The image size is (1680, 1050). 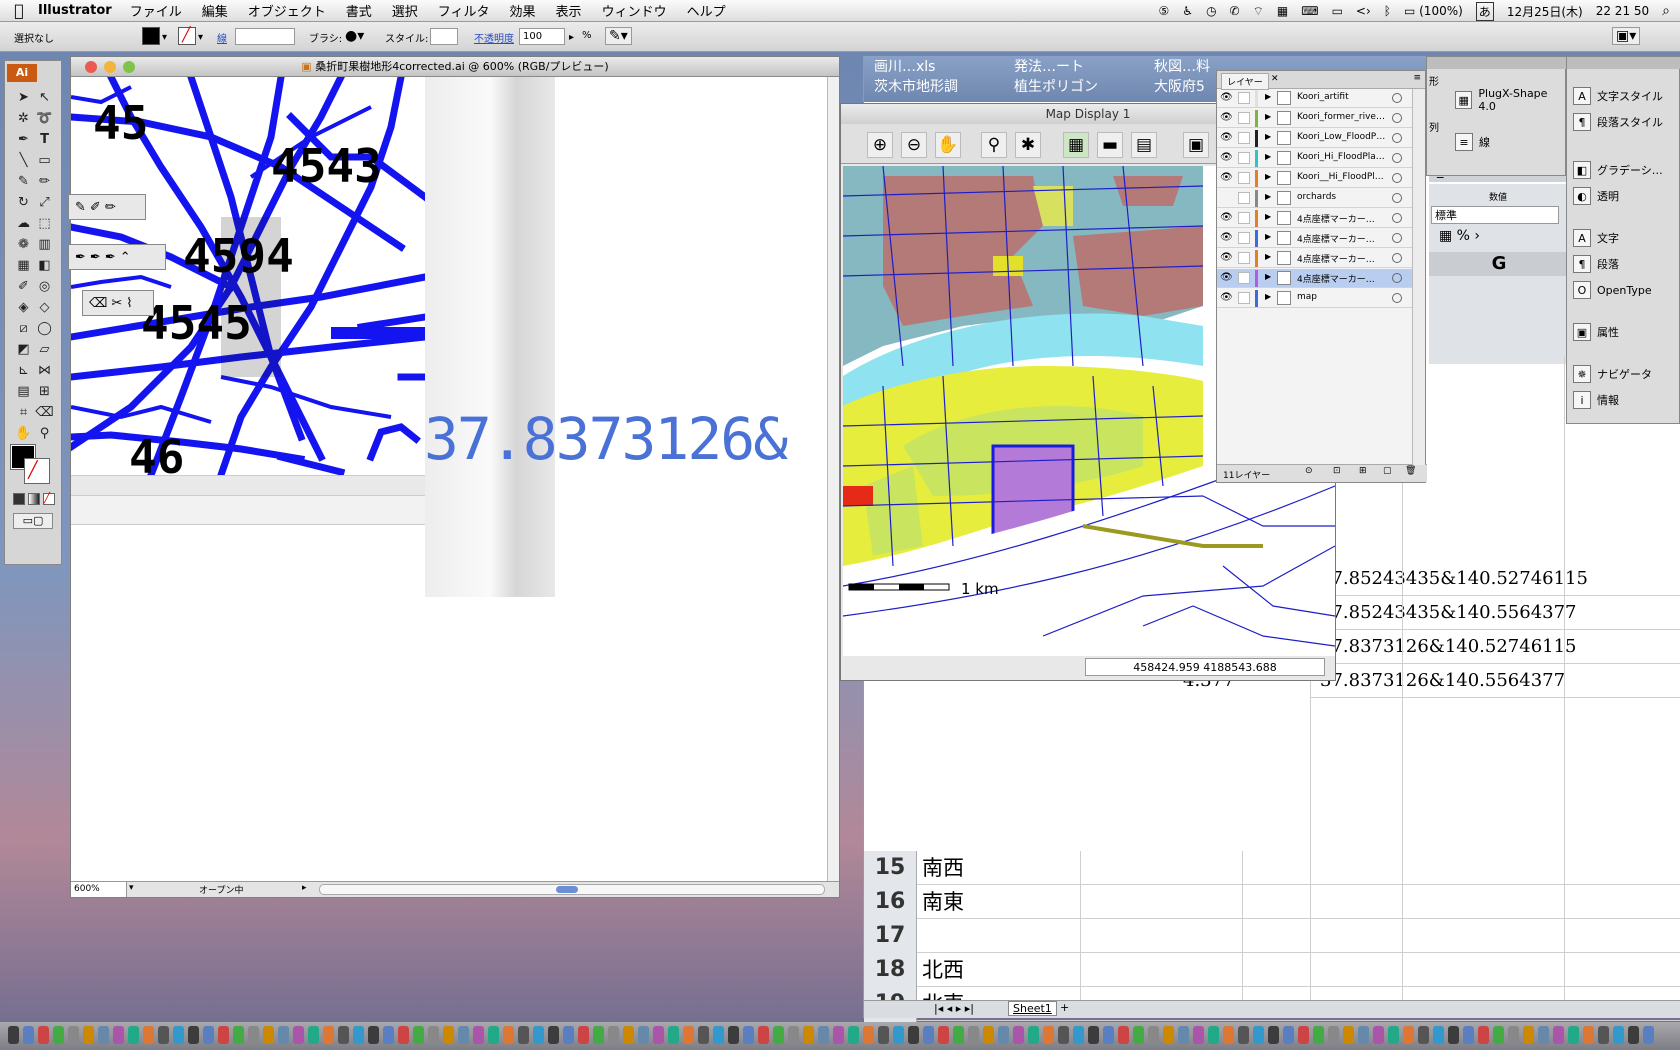 I want to click on close-button, so click(x=91, y=67).